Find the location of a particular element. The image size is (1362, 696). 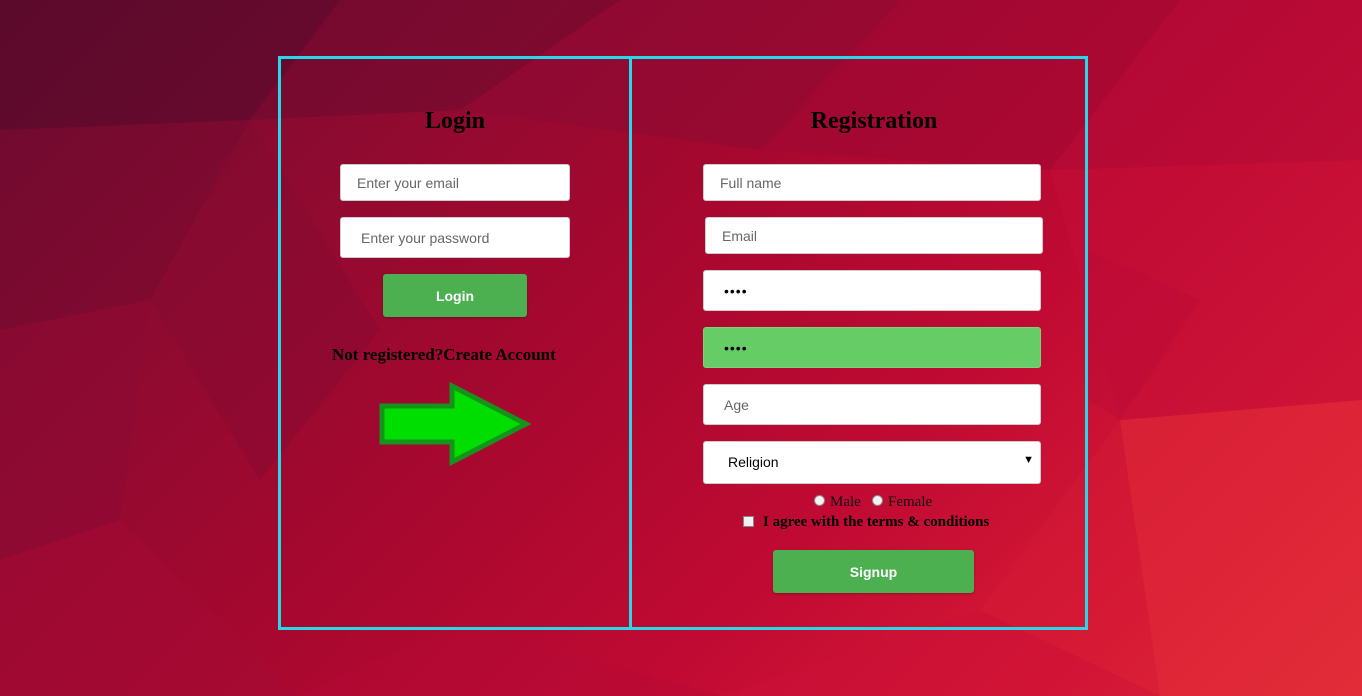

login-title: Login is located at coordinates (455, 121).